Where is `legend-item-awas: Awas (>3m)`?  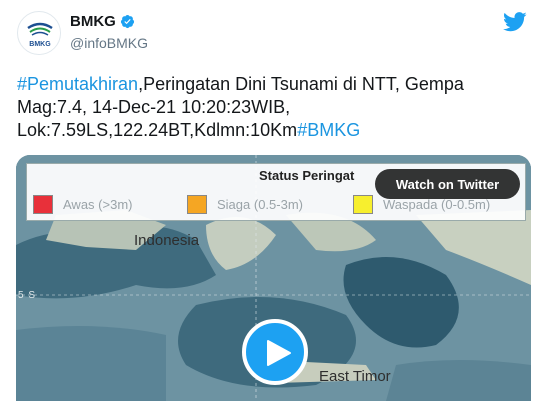
legend-item-awas: Awas (>3m) is located at coordinates (82, 204).